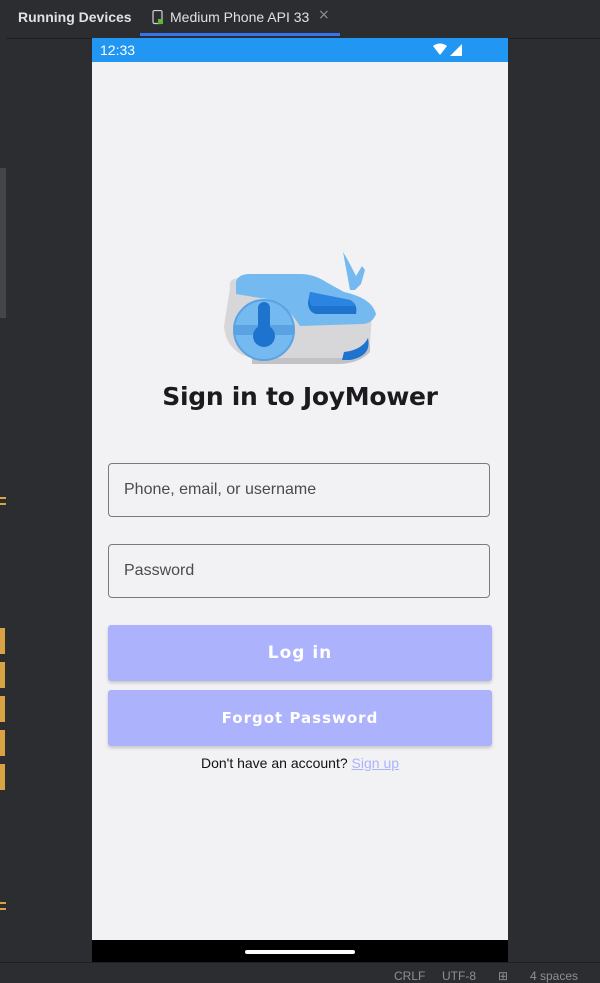  I want to click on home-handle, so click(300, 952).